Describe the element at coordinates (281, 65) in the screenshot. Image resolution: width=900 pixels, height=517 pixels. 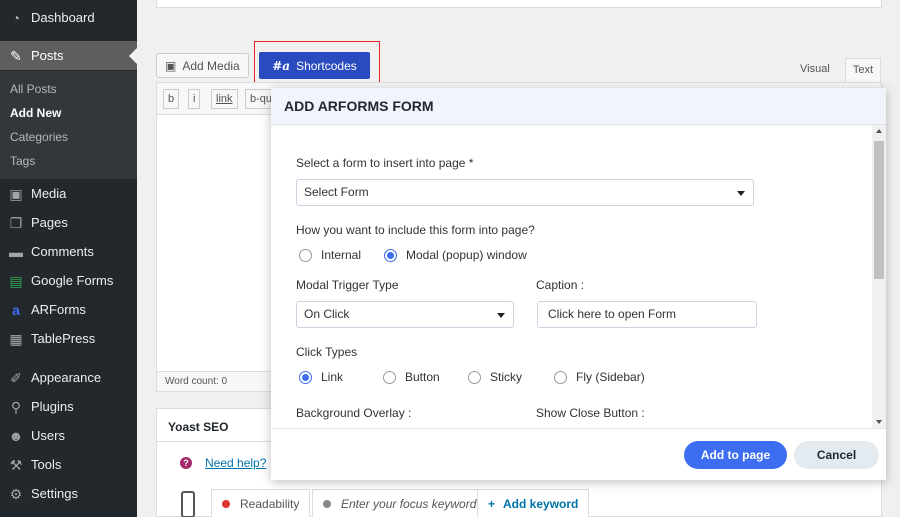
I see `arforms-logo-icon: #a` at that location.